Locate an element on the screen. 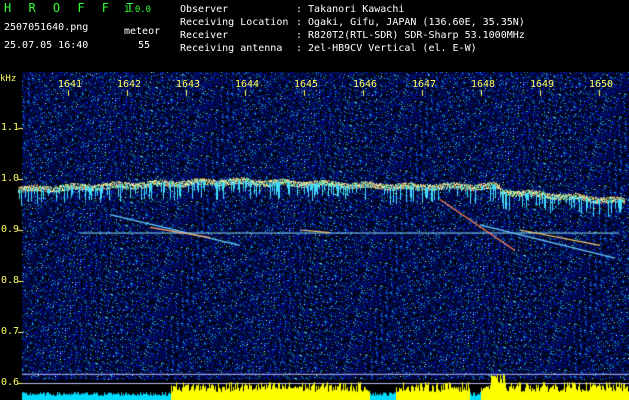  freq-tick-label: 0.8 is located at coordinates (10, 280).